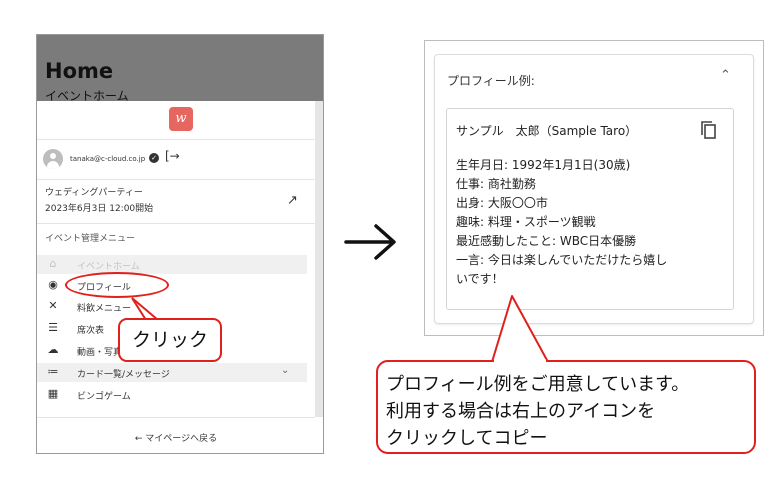 This screenshot has height=480, width=774. Describe the element at coordinates (547, 131) in the screenshot. I see `profile-name: サンプル 太郎（Sample Taro）` at that location.